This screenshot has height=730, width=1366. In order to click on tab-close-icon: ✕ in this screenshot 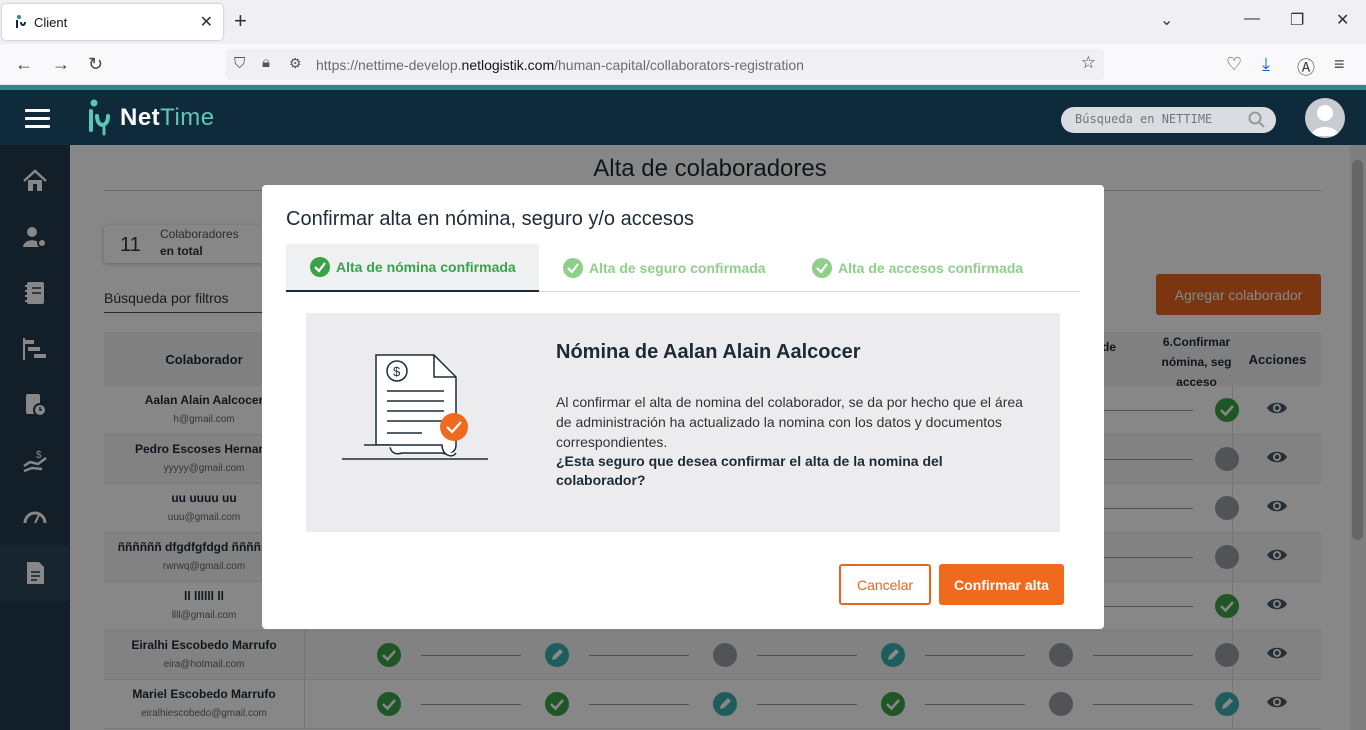, I will do `click(206, 22)`.